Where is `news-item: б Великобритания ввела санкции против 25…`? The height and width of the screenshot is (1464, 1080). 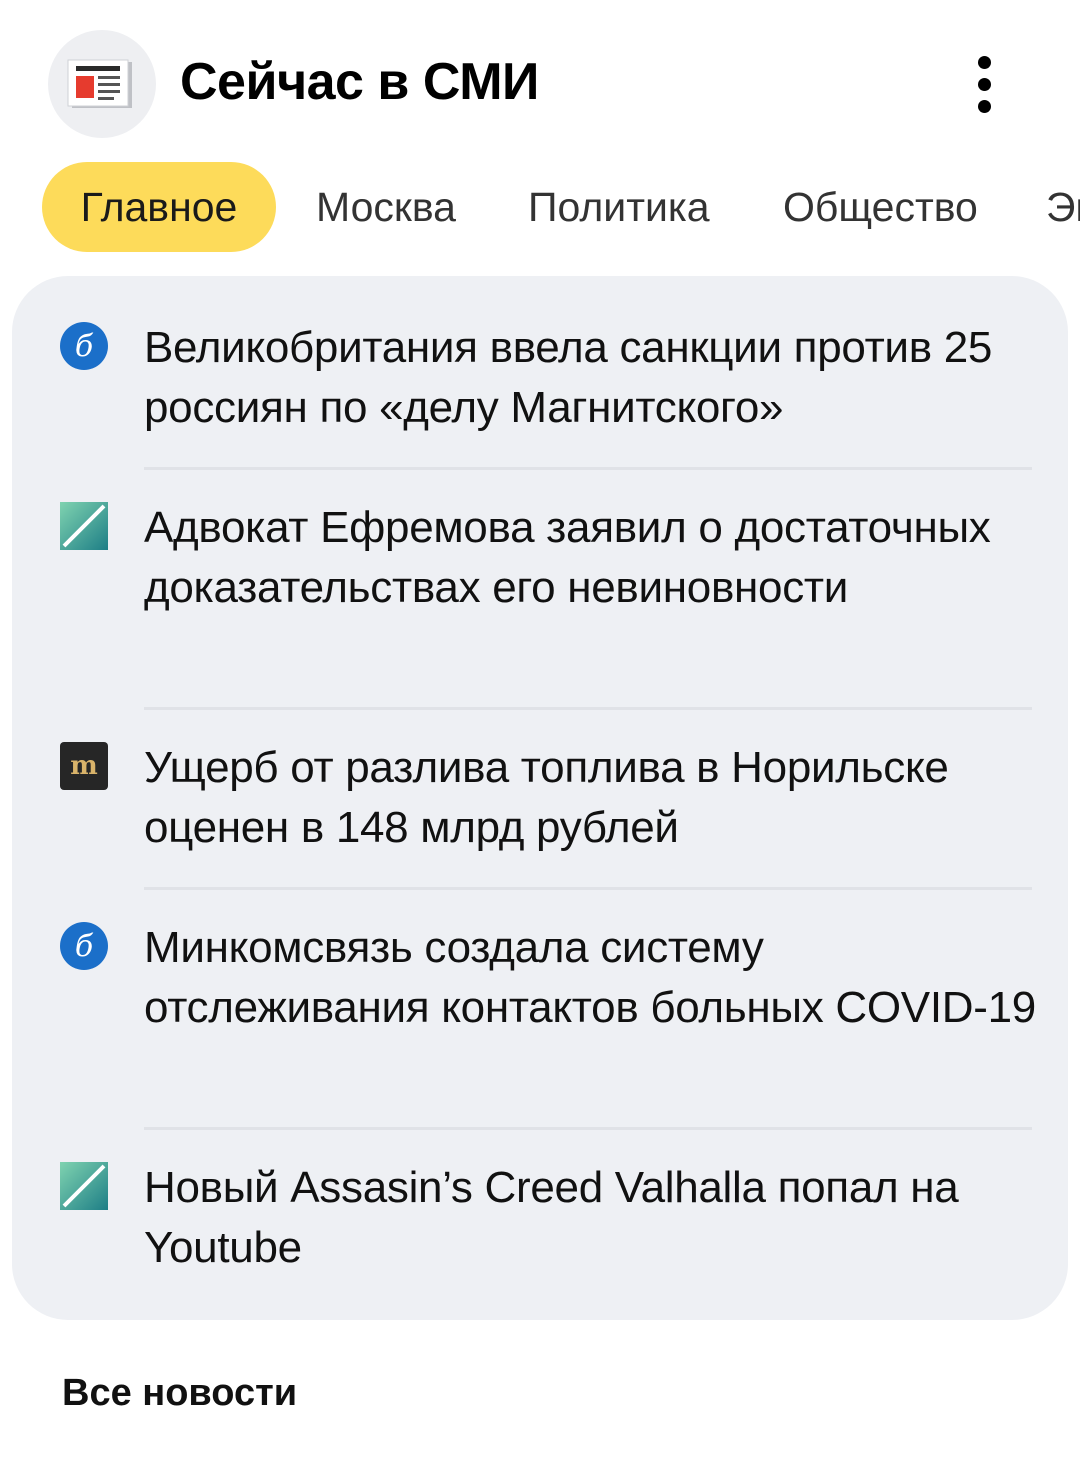 news-item: б Великобритания ввела санкции против 25… is located at coordinates (540, 383).